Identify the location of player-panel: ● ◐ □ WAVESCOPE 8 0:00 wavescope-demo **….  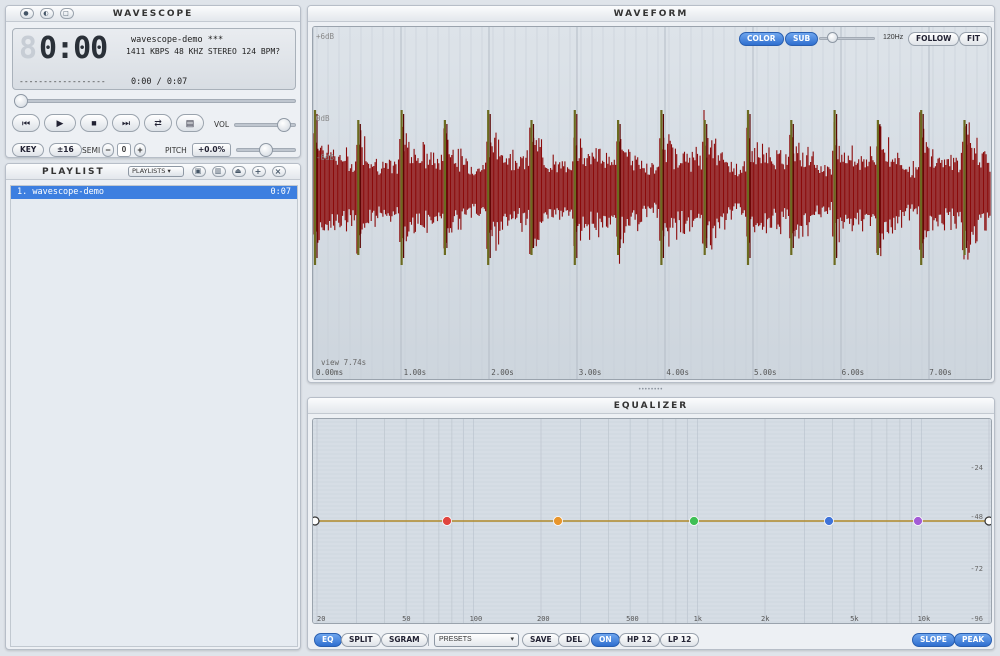
(153, 81).